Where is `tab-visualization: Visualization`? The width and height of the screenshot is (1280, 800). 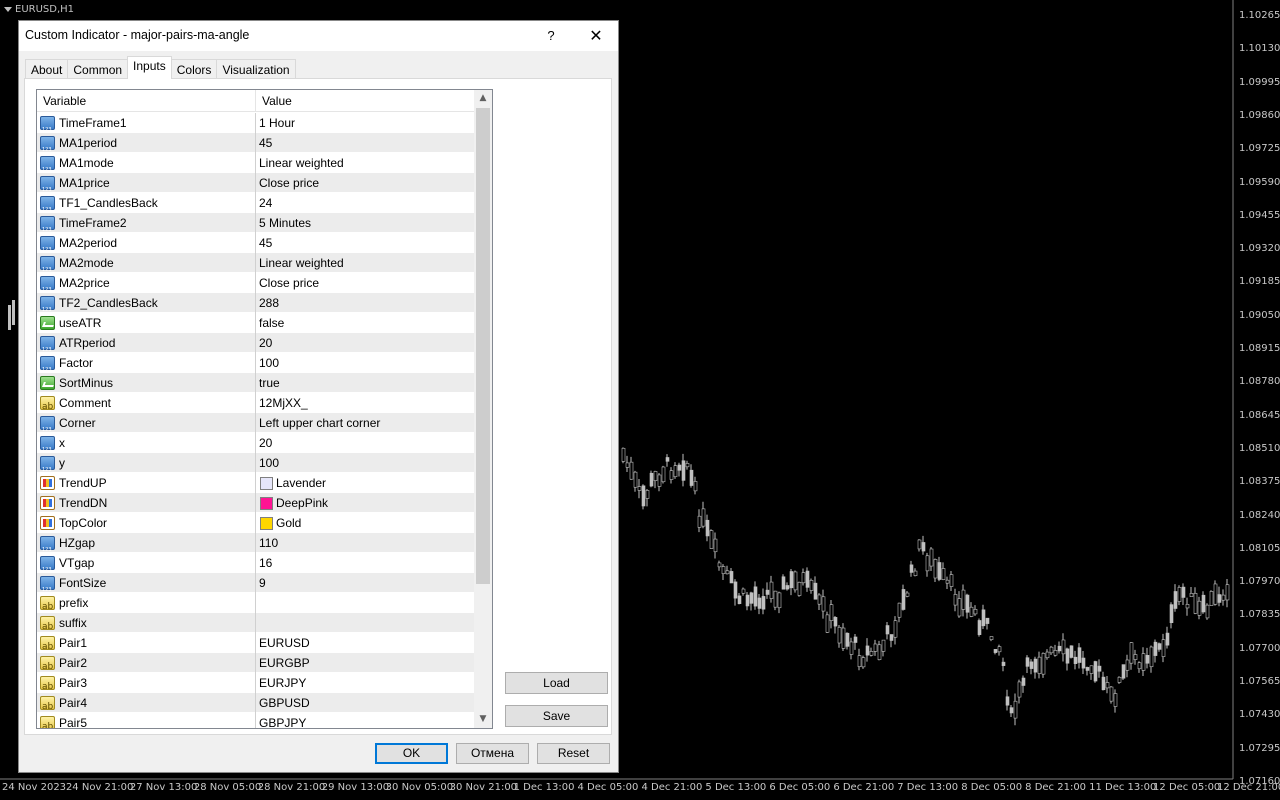 tab-visualization: Visualization is located at coordinates (256, 69).